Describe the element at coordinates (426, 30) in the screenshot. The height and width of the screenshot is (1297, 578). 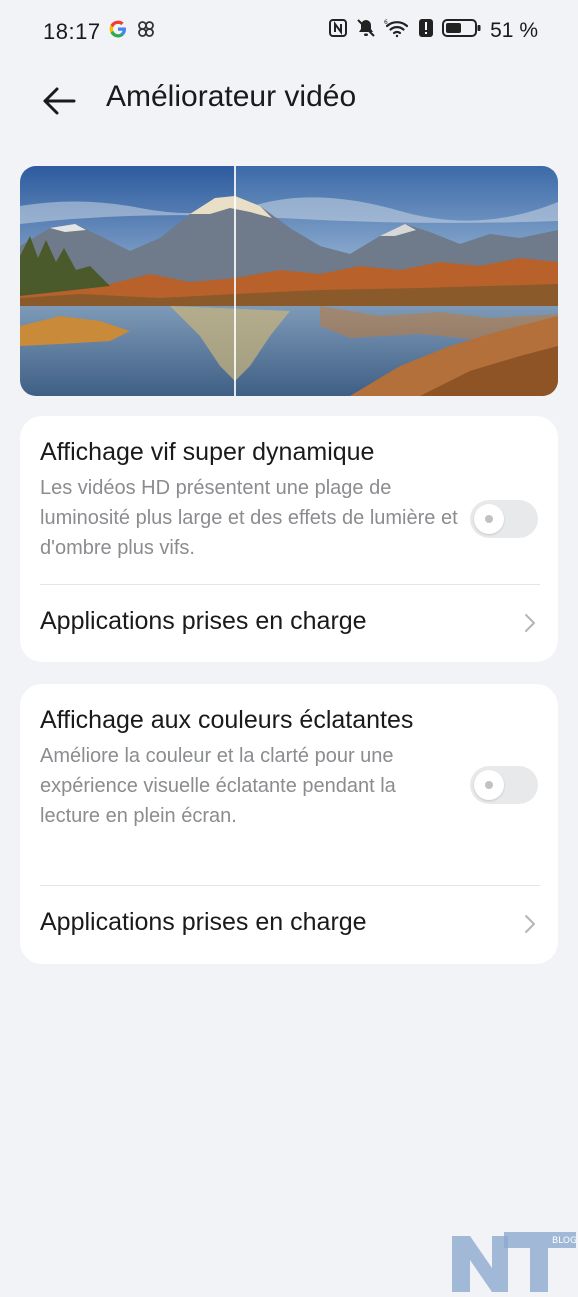
I see `alert-icon` at that location.